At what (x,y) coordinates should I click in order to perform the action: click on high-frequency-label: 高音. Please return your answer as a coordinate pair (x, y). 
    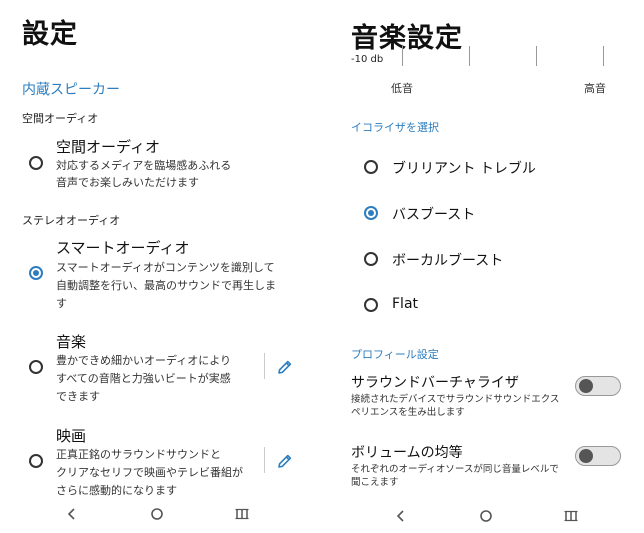
    Looking at the image, I should click on (595, 88).